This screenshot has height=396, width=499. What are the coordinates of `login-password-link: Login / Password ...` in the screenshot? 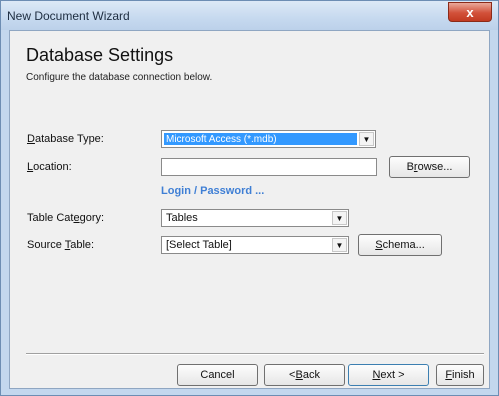 It's located at (212, 191).